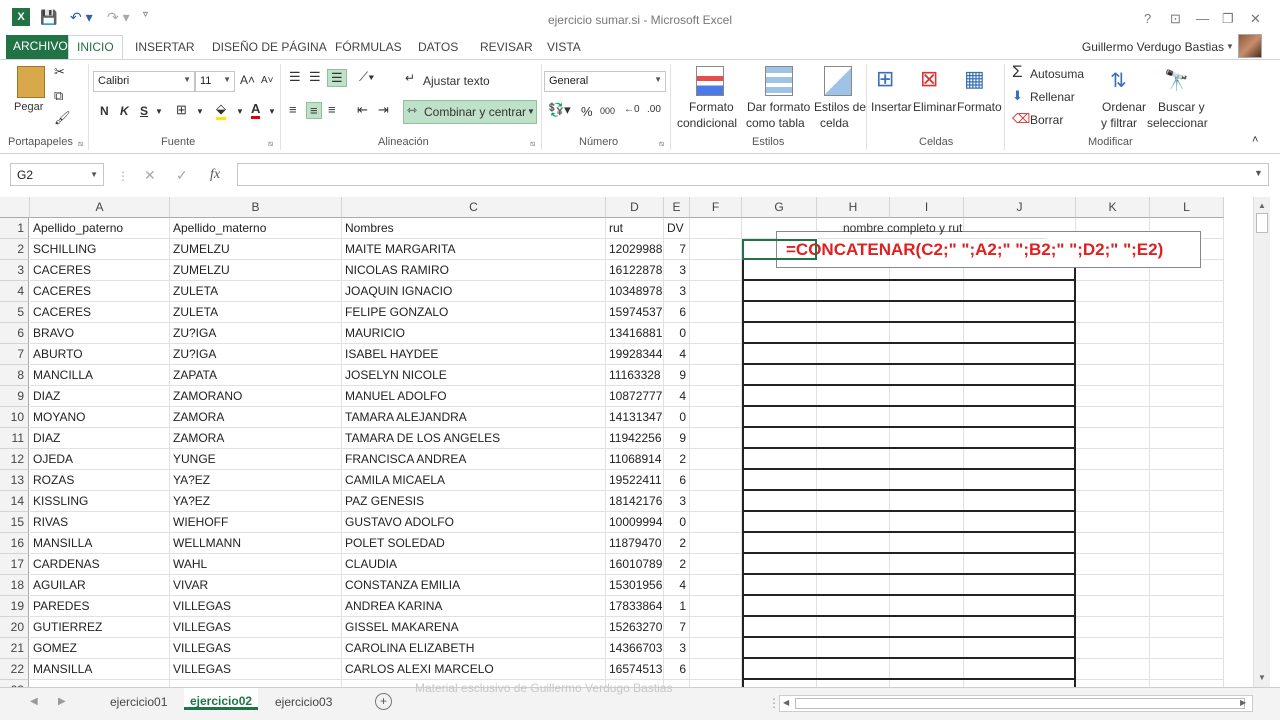  I want to click on conditional-format-icon, so click(710, 81).